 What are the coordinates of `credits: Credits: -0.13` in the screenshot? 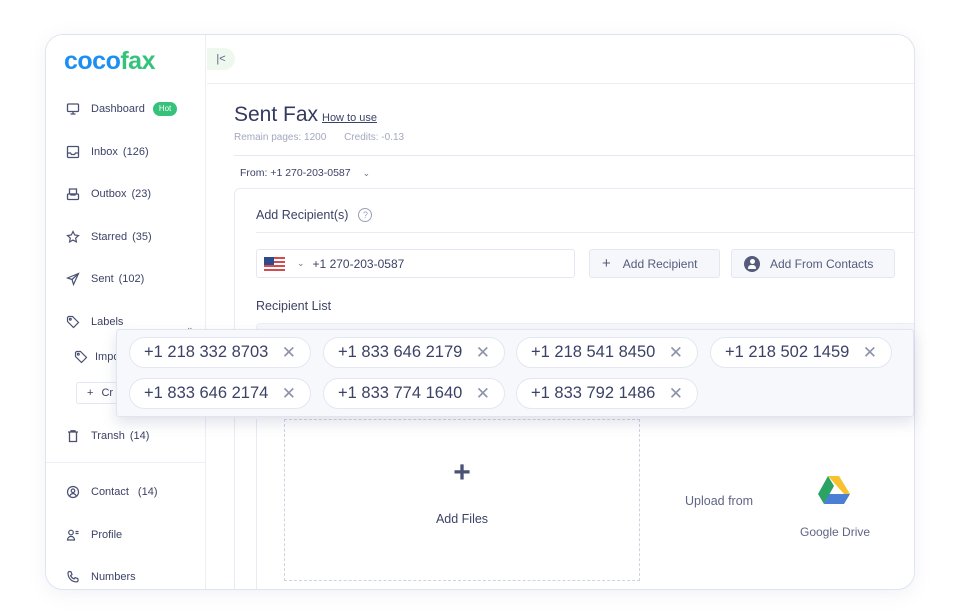 It's located at (374, 137).